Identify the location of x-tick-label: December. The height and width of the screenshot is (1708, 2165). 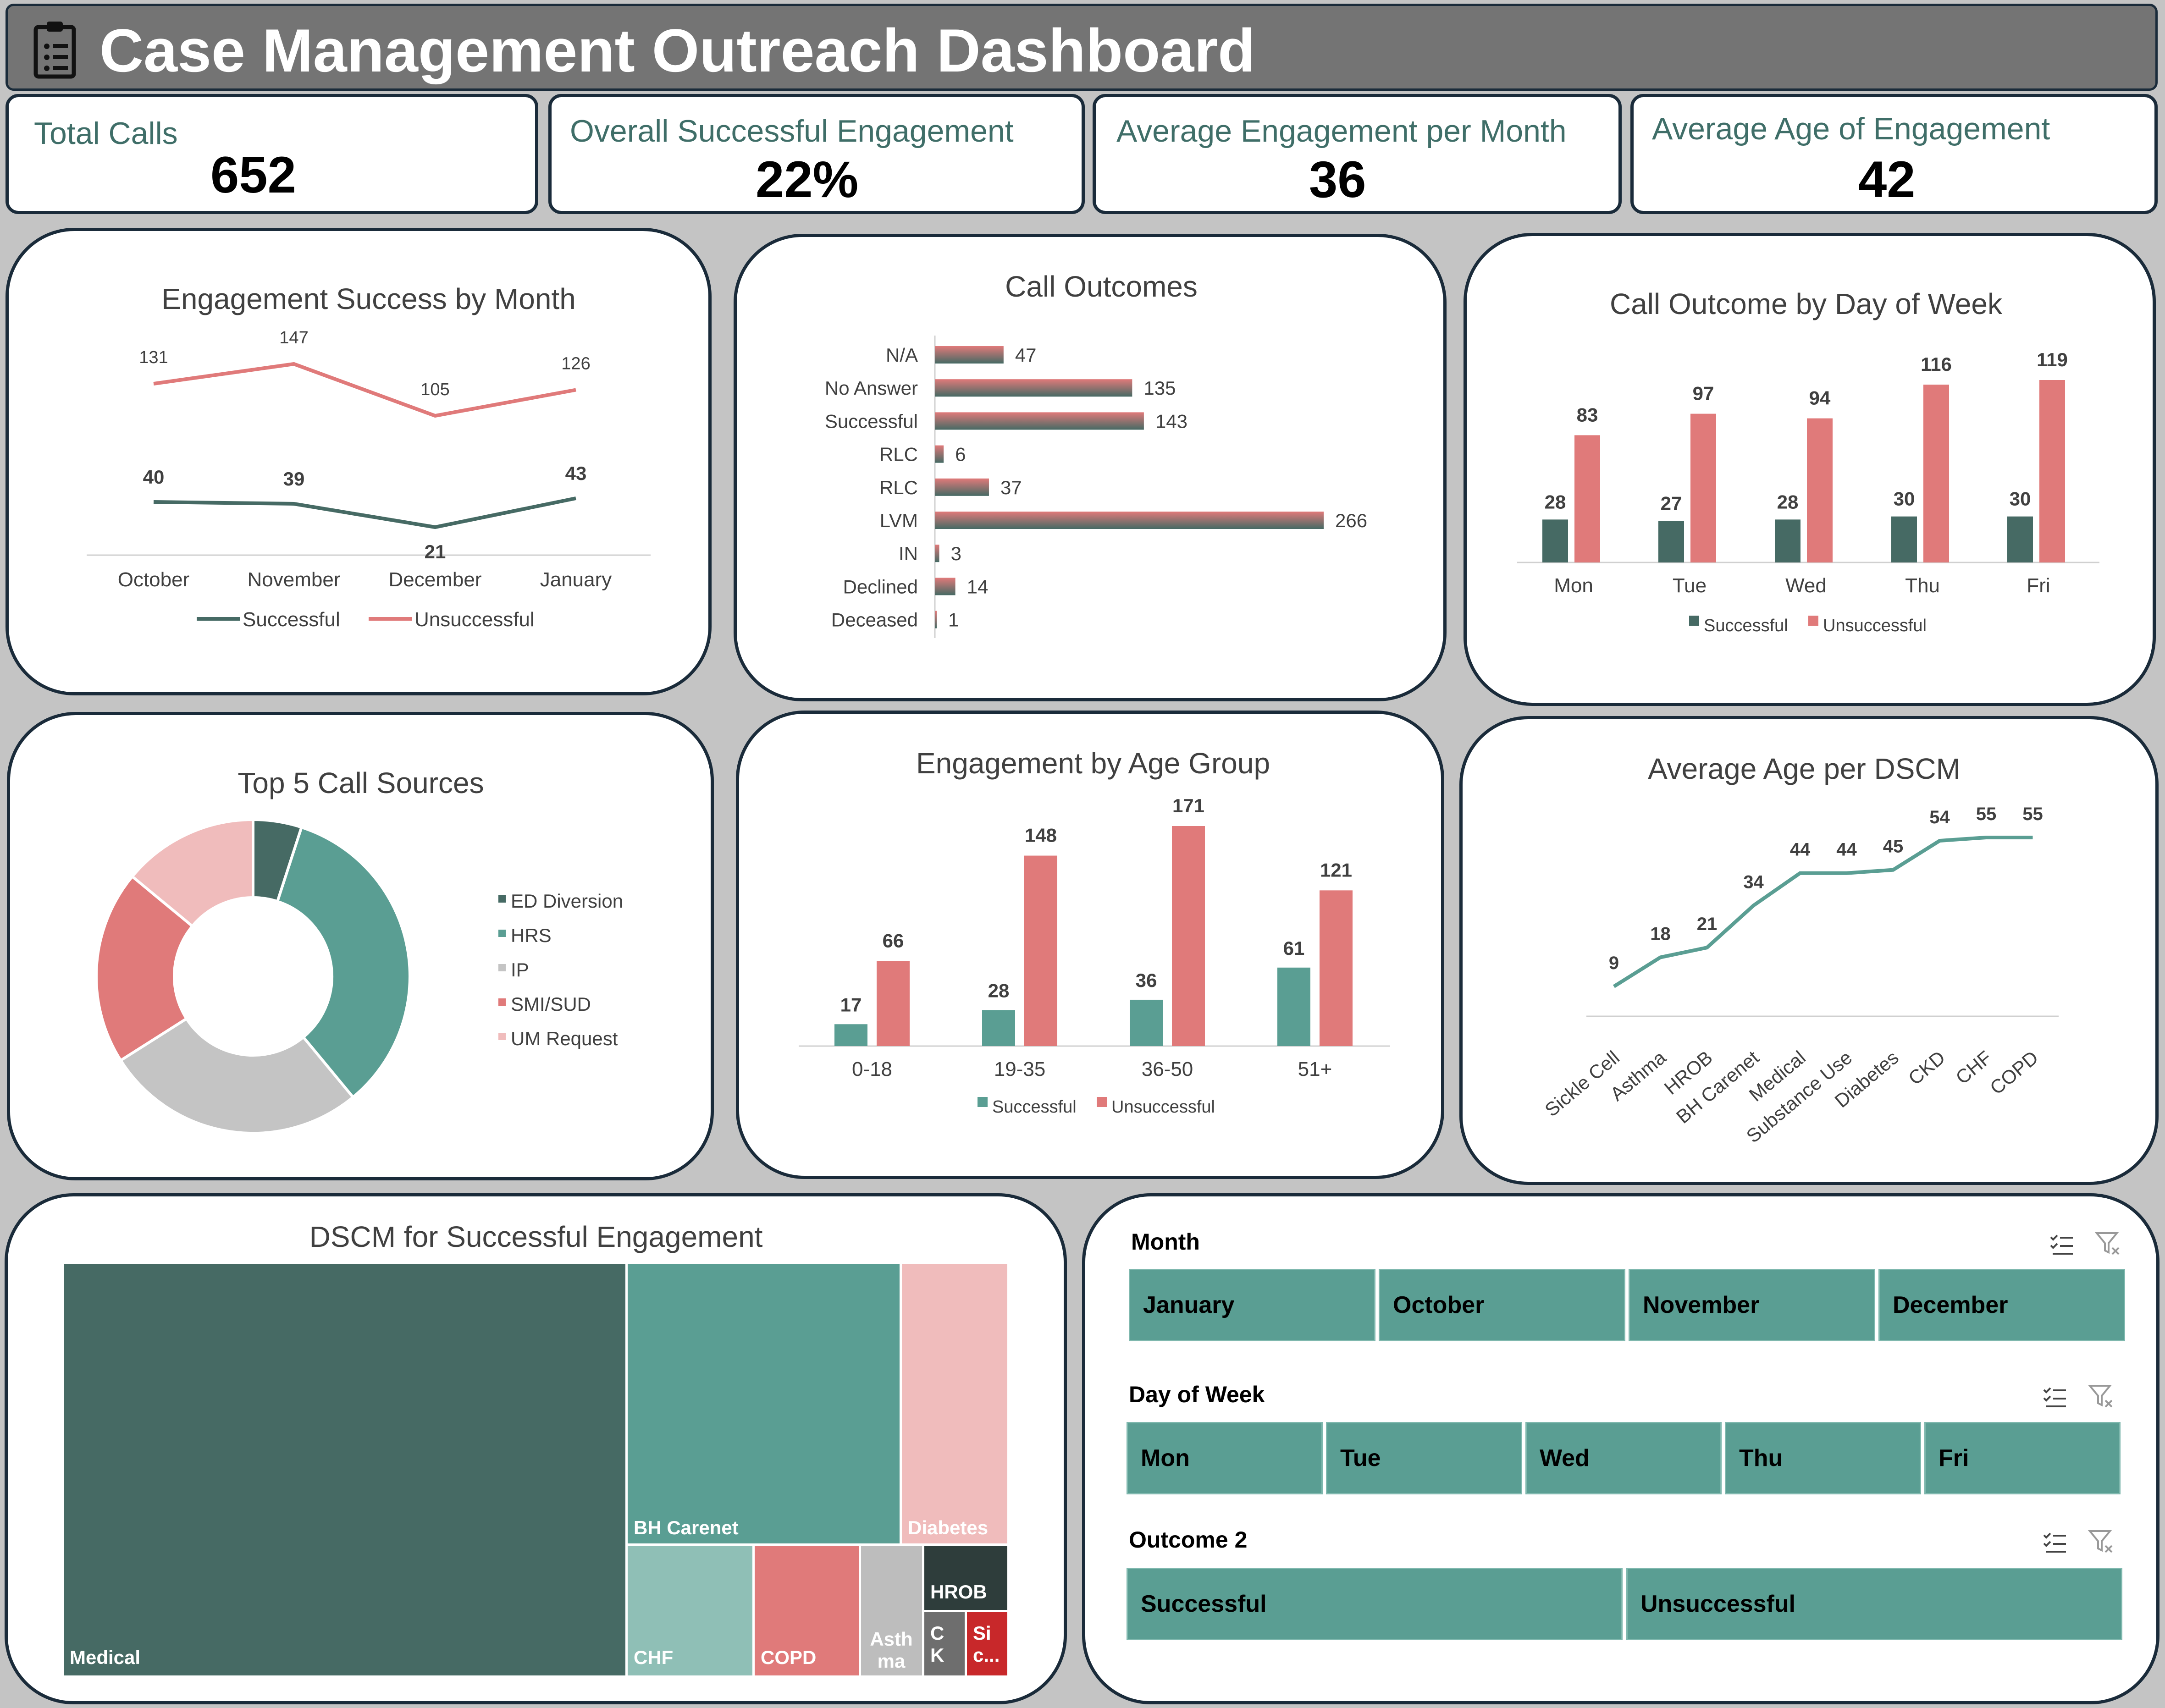
(436, 579).